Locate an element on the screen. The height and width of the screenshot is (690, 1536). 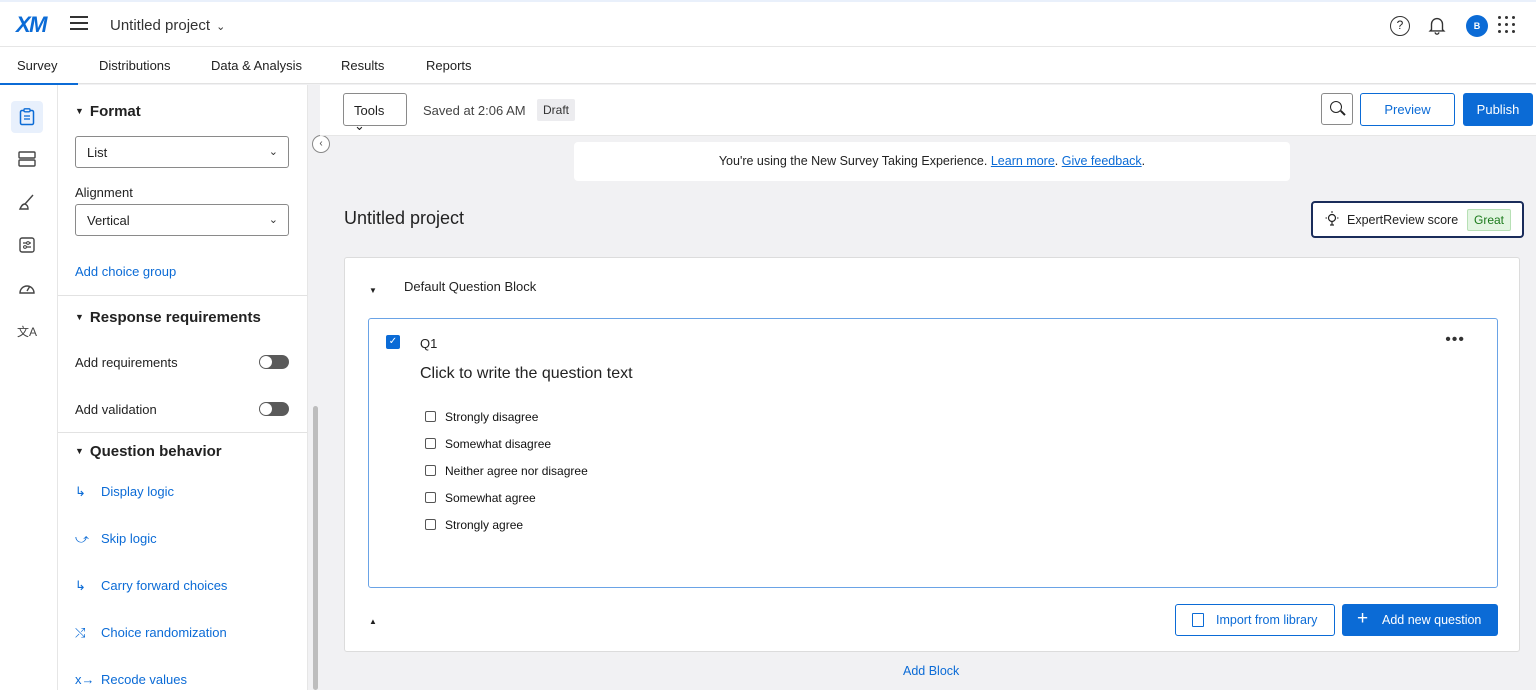
choice-item: Somewhat agree is located at coordinates (480, 498).